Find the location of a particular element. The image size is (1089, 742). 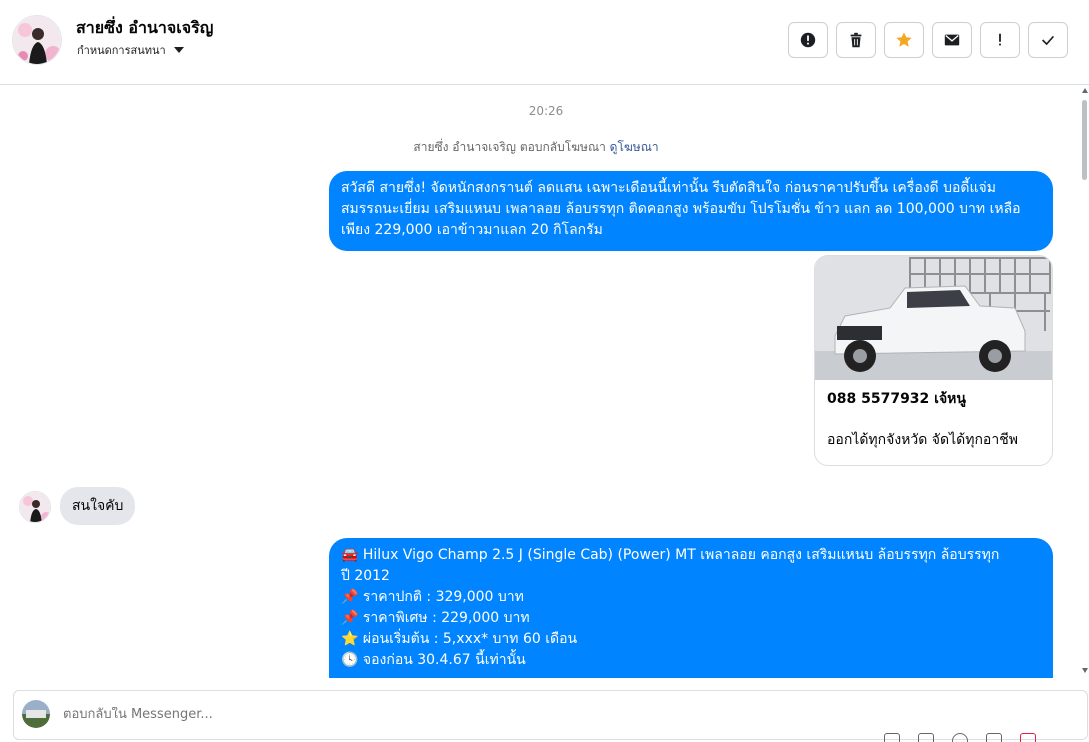

reply-composer is located at coordinates (550, 716).